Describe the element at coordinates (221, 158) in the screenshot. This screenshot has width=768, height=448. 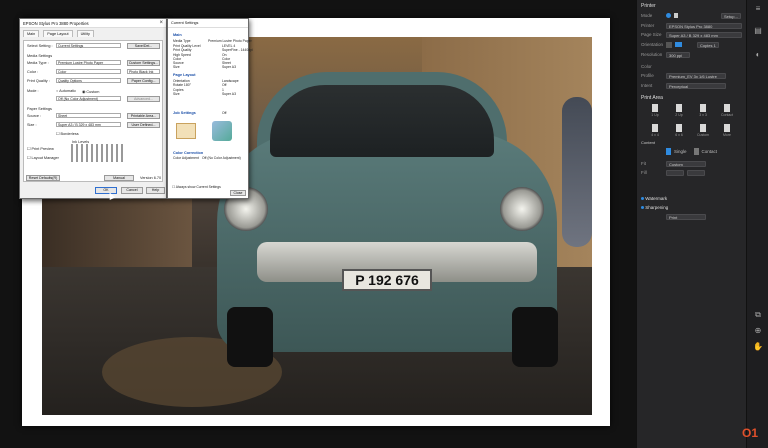
I see `color-adjust-value: Off (No Color Adjustment)` at that location.